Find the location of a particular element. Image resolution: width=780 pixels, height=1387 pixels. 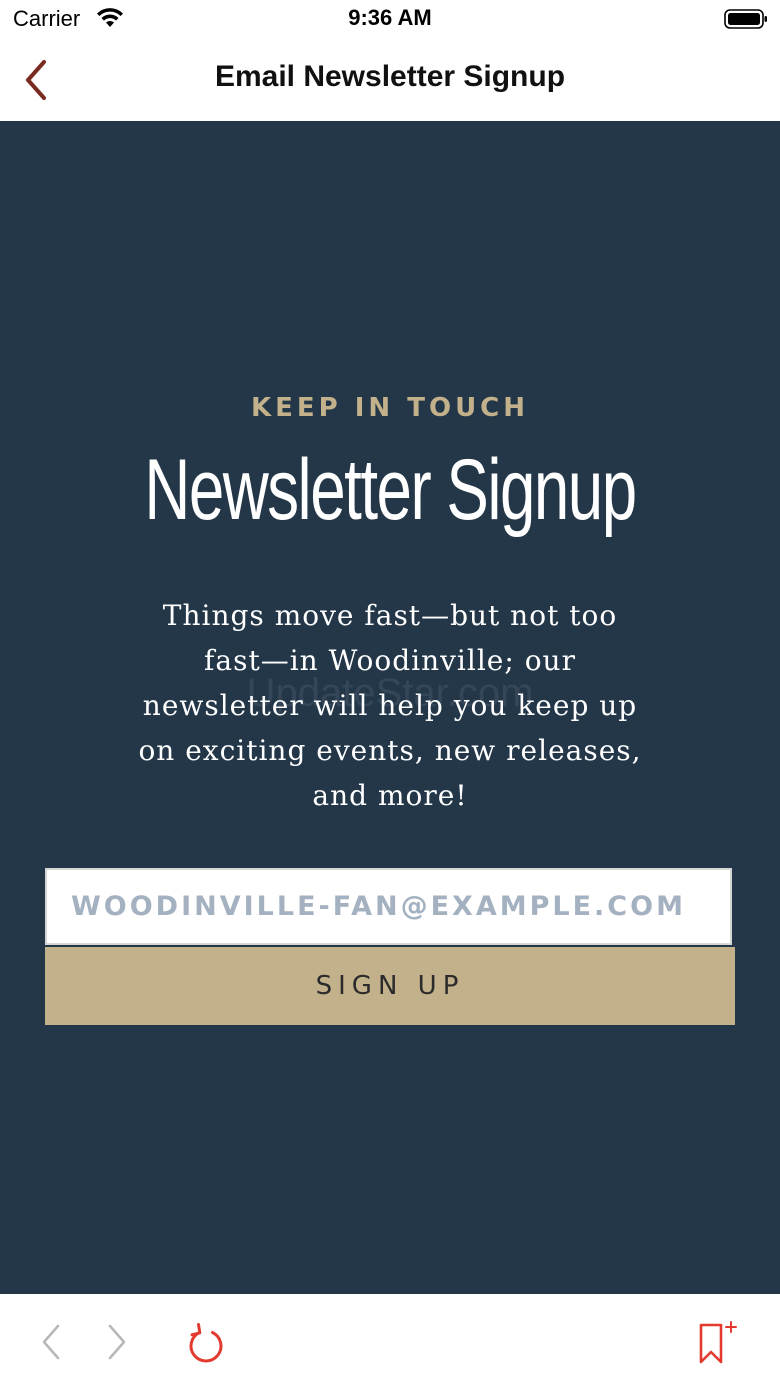

chevron-right-icon is located at coordinates (117, 1342).